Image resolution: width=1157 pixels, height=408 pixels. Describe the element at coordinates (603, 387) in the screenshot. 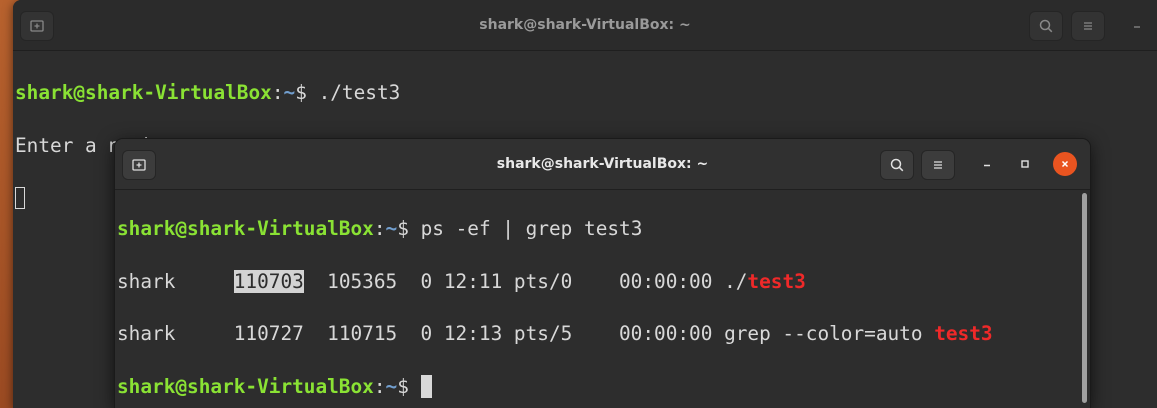

I see `front-prompt-line-2: shark@shark-VirtualBox:~$` at that location.